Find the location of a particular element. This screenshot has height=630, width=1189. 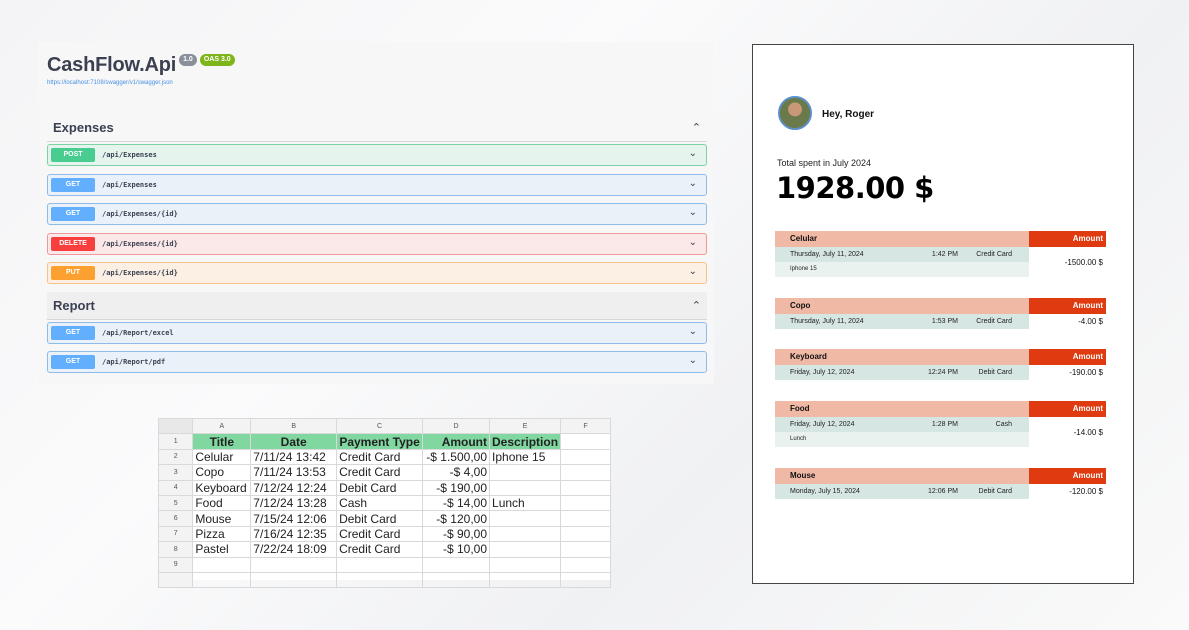

cell: 7/15/24 12:06 is located at coordinates (294, 518).